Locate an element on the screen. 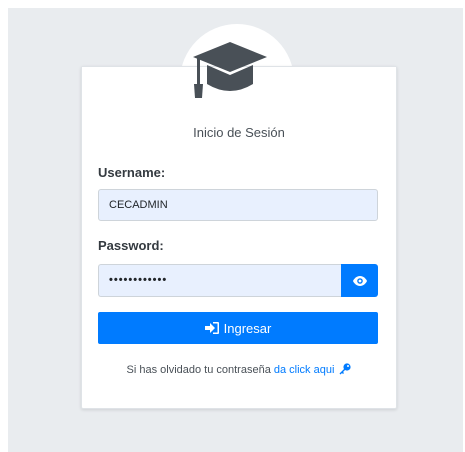  password-input: •••••••••••• is located at coordinates (219, 280).